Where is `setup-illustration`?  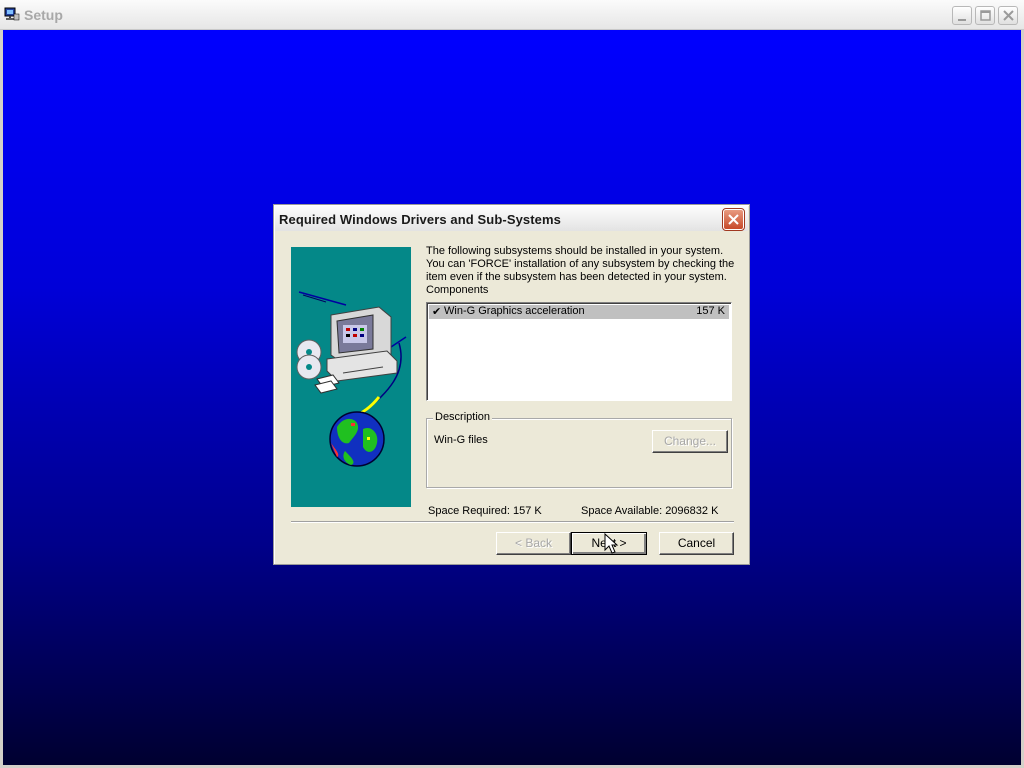 setup-illustration is located at coordinates (351, 377).